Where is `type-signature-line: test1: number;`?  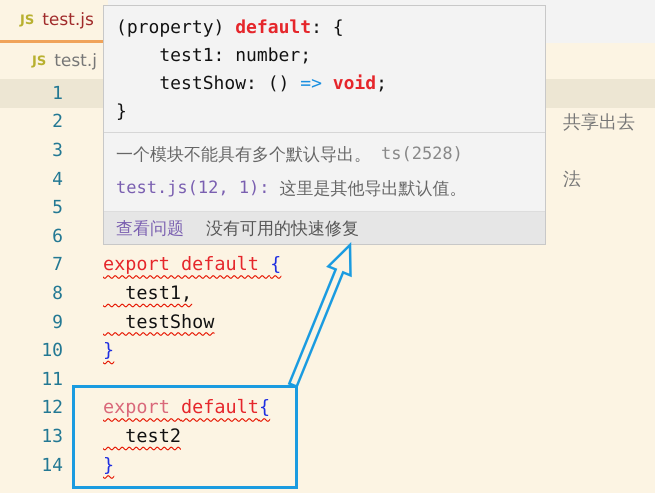 type-signature-line: test1: number; is located at coordinates (235, 56).